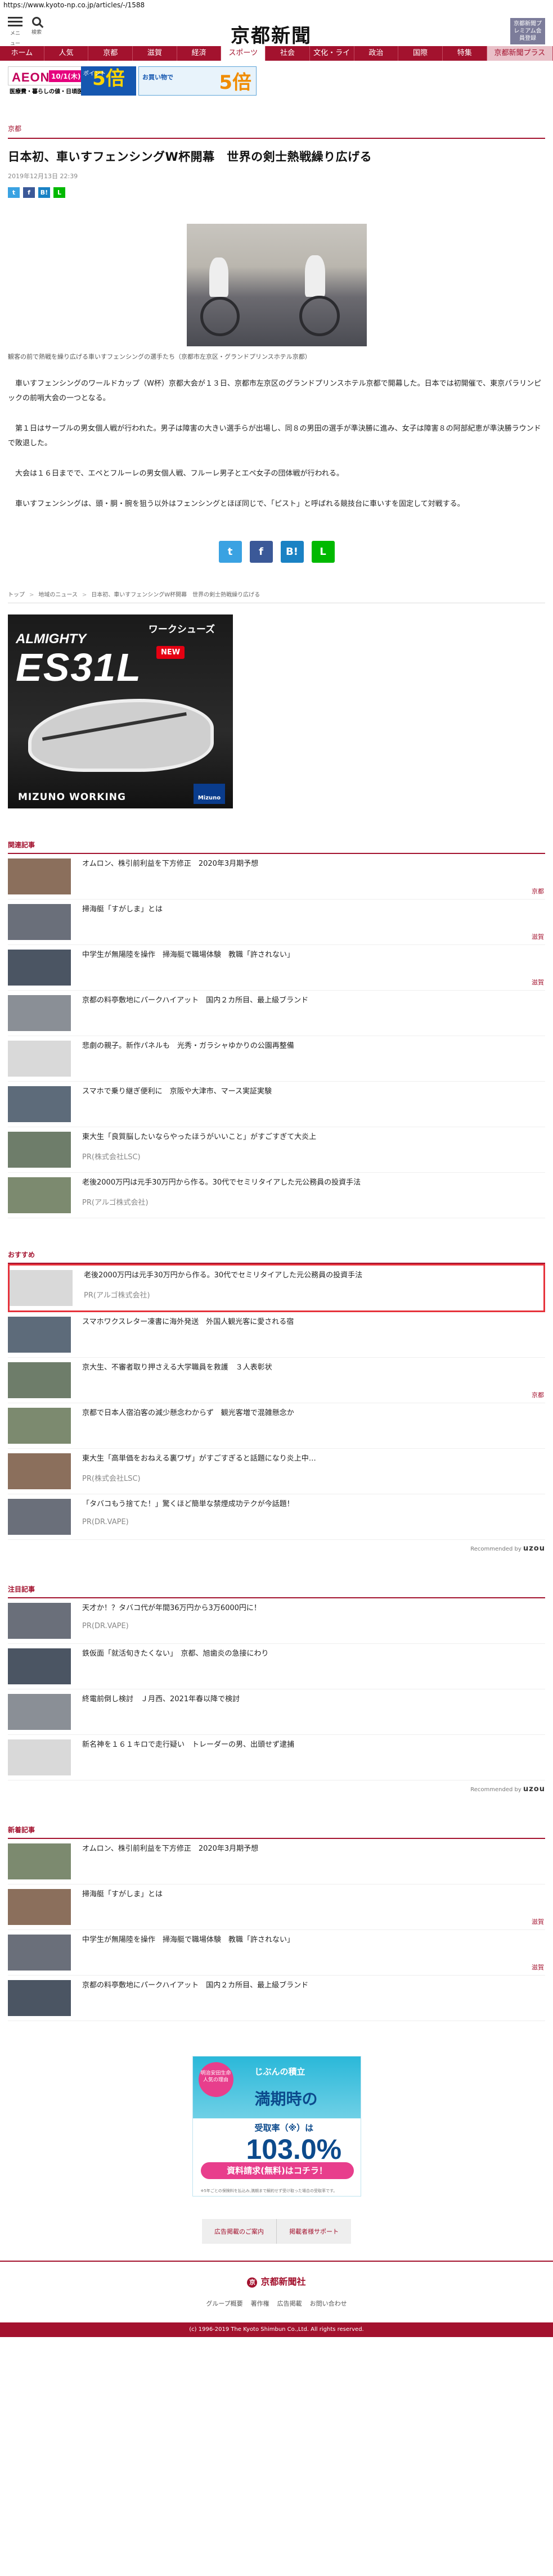 This screenshot has width=553, height=2576. Describe the element at coordinates (276, 1907) in the screenshot. I see `list-item: 掃海艇「すがしま」とは滋賀` at that location.